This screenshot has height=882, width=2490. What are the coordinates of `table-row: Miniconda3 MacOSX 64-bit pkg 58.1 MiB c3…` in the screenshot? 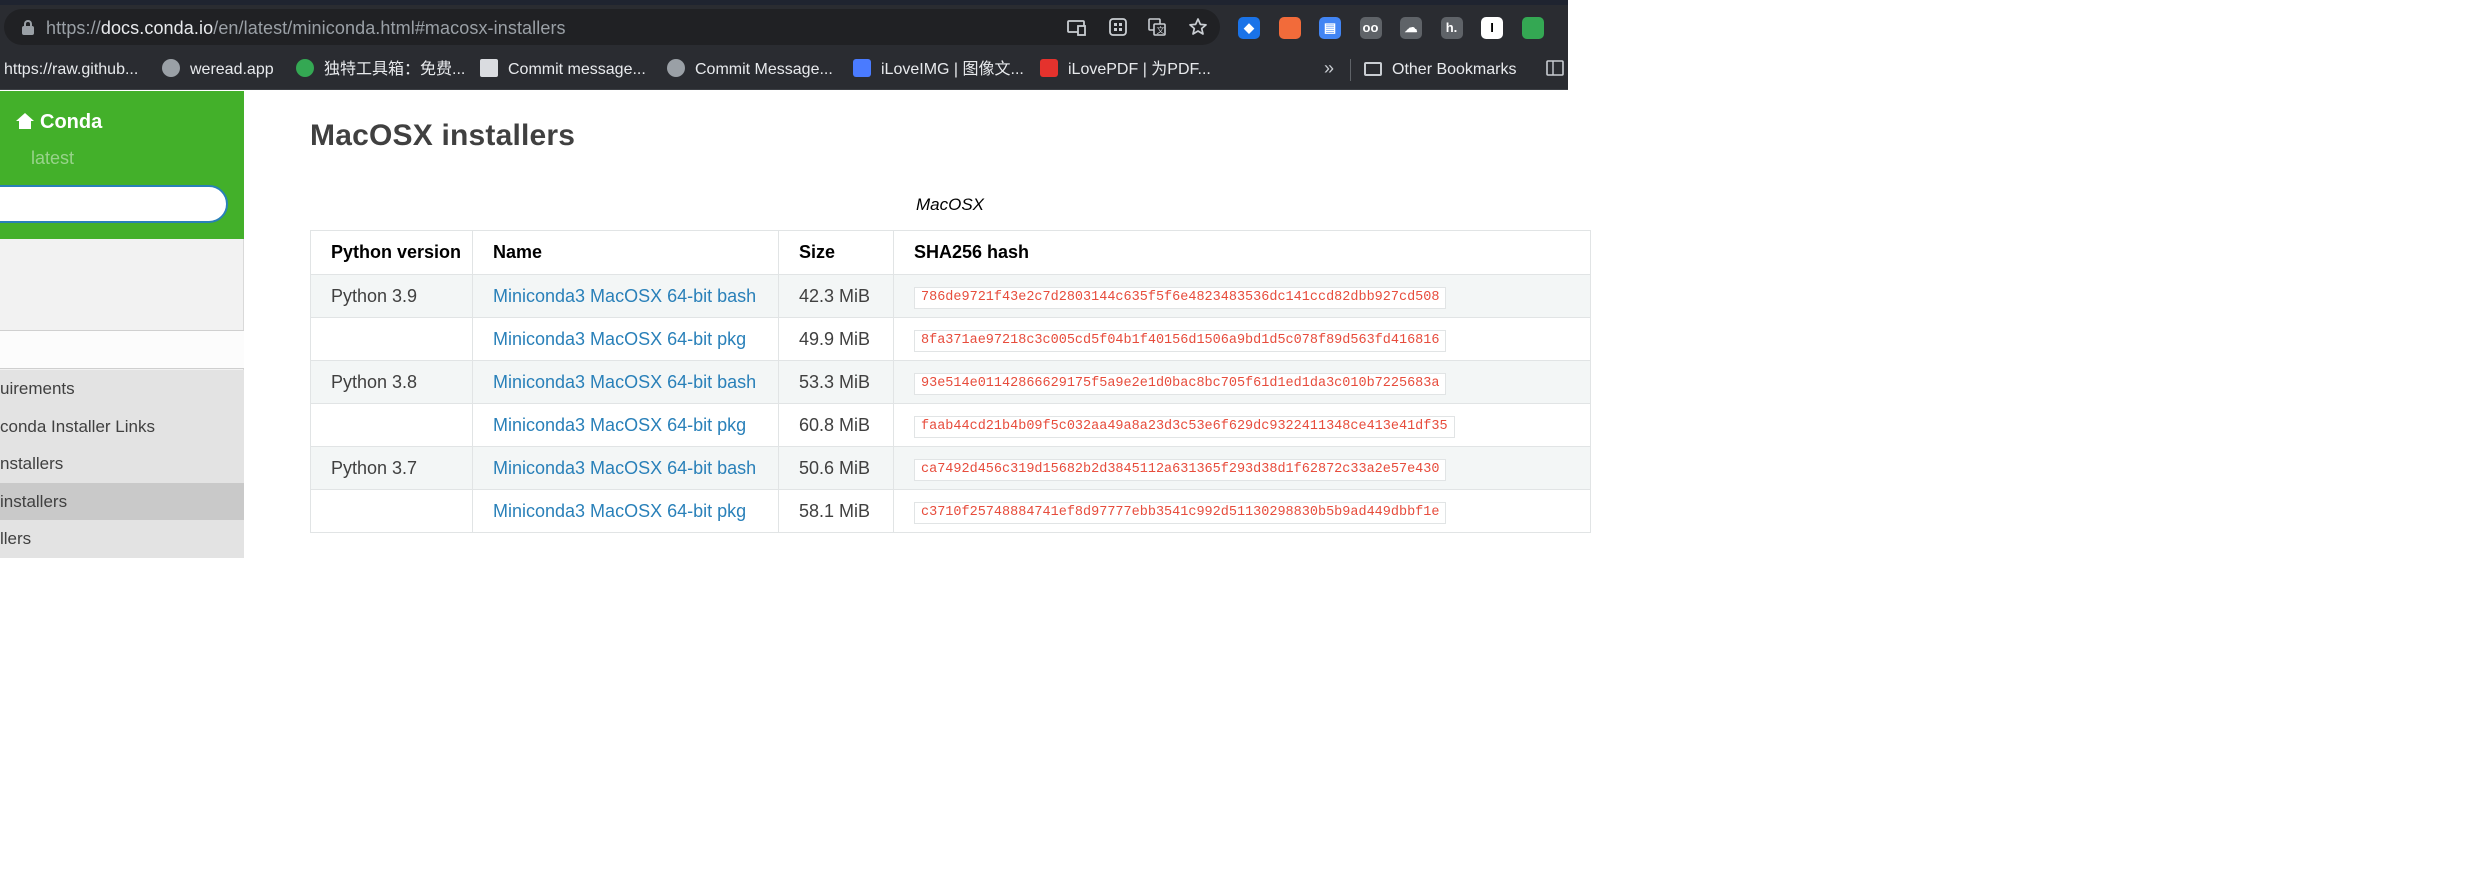 It's located at (950, 511).